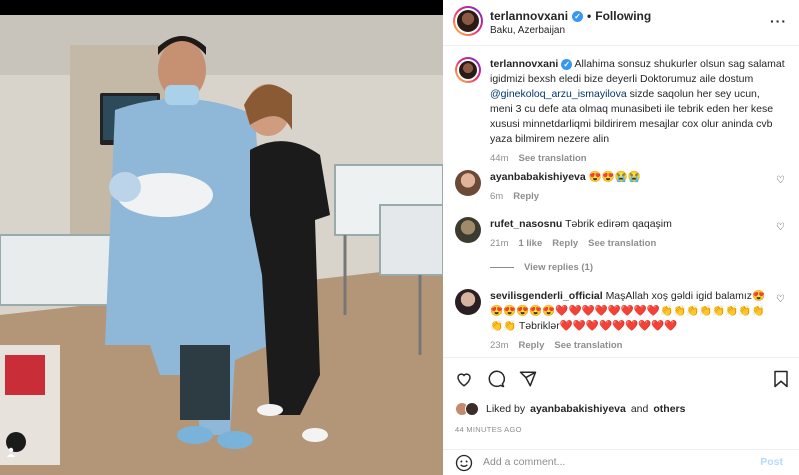 The width and height of the screenshot is (799, 475). Describe the element at coordinates (621, 462) in the screenshot. I see `add-comment-bar: Add a comment... Post` at that location.